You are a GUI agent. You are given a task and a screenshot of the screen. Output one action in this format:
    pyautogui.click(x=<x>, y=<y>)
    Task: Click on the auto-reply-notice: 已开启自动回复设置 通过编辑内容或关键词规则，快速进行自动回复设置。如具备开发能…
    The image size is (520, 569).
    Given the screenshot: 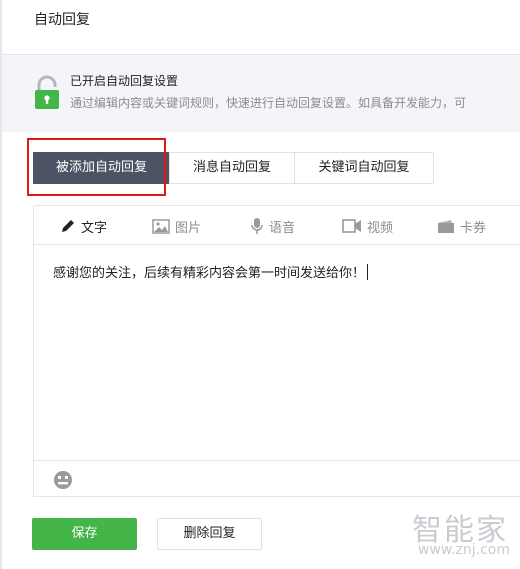 What is the action you would take?
    pyautogui.click(x=261, y=93)
    